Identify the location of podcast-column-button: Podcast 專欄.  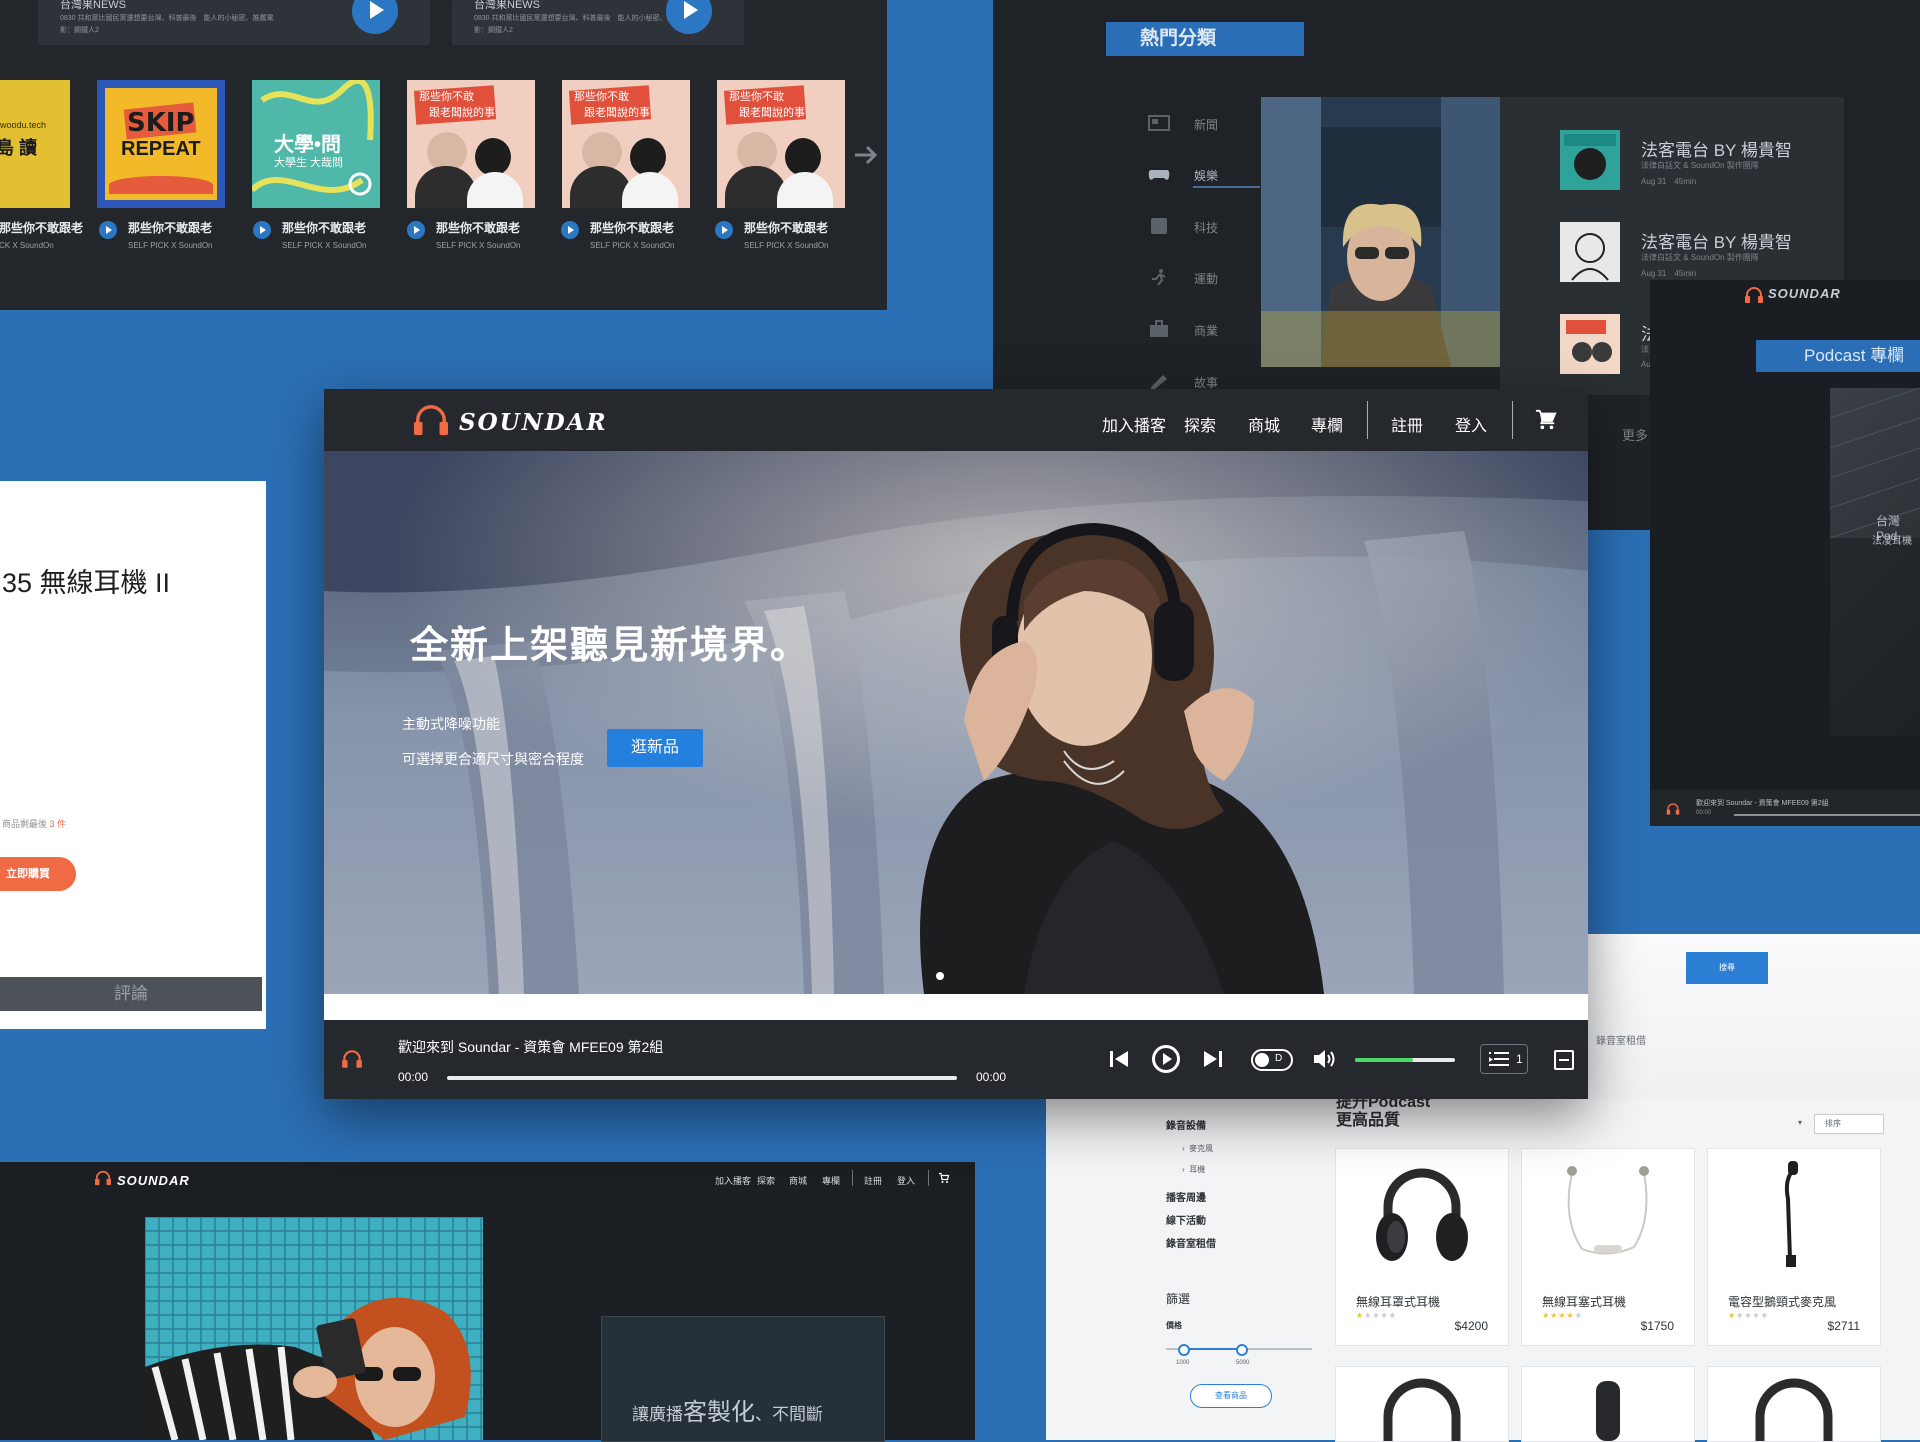
(1838, 356).